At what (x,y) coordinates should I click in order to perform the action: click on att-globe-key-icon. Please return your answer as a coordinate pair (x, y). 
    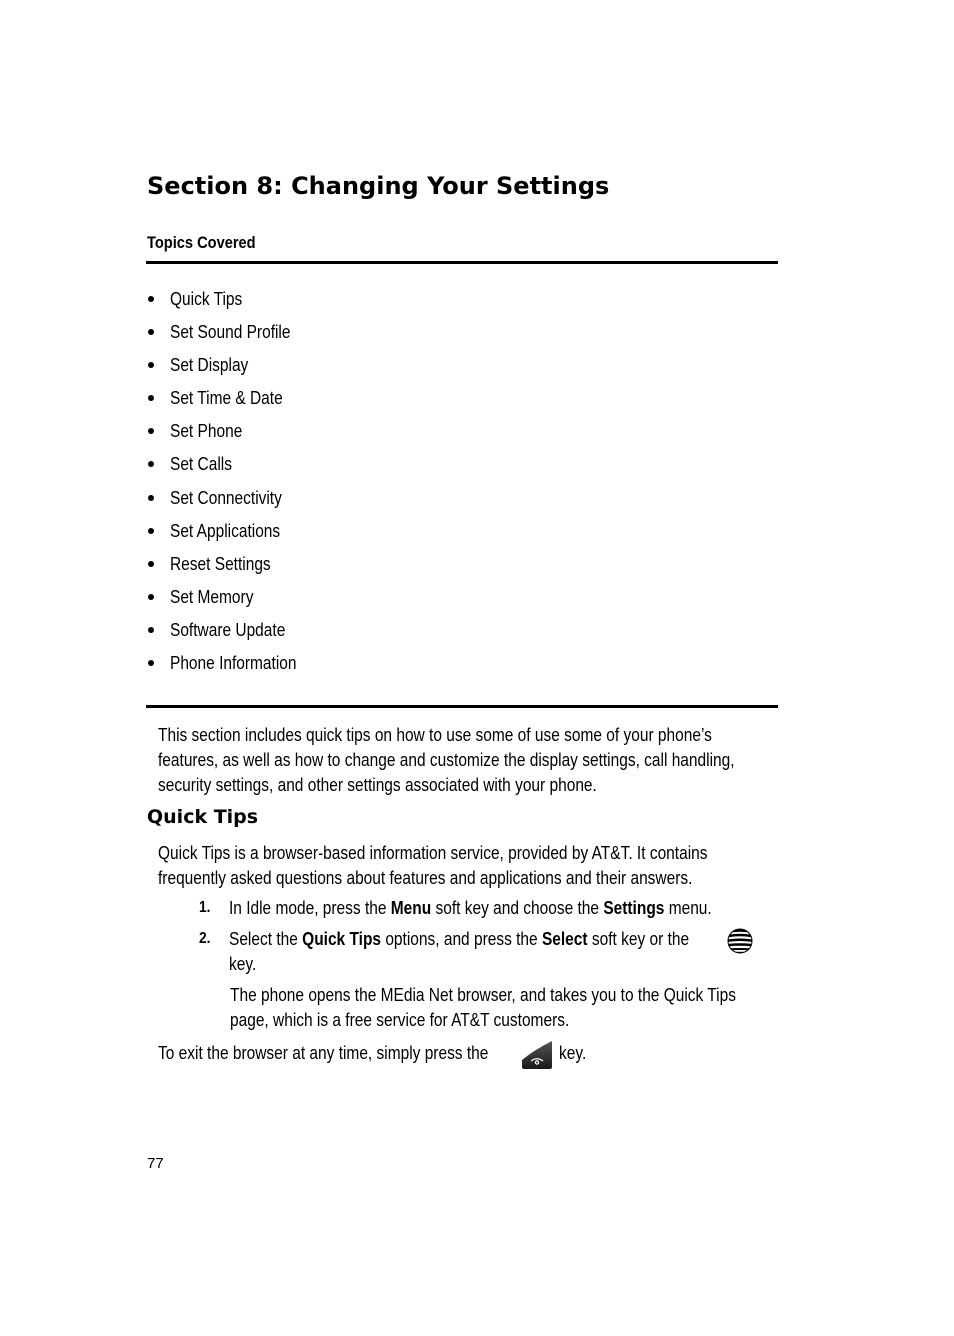
    Looking at the image, I should click on (740, 941).